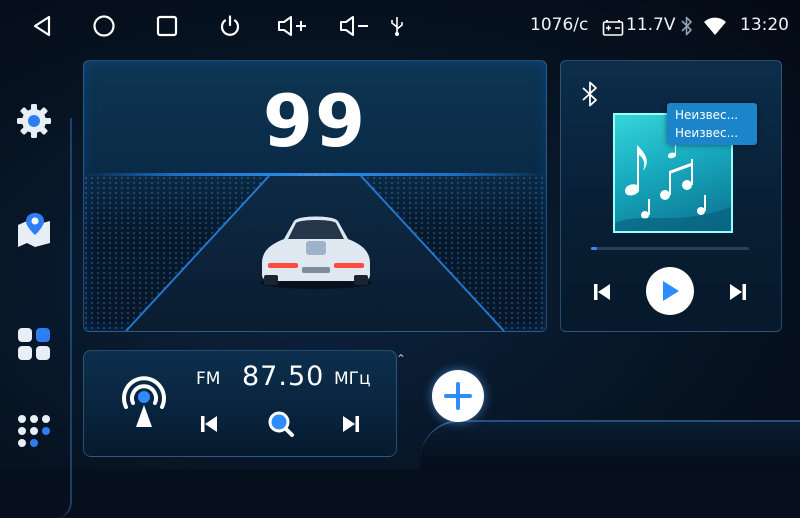 This screenshot has width=800, height=518. Describe the element at coordinates (352, 379) in the screenshot. I see `radio-unit: МГц` at that location.